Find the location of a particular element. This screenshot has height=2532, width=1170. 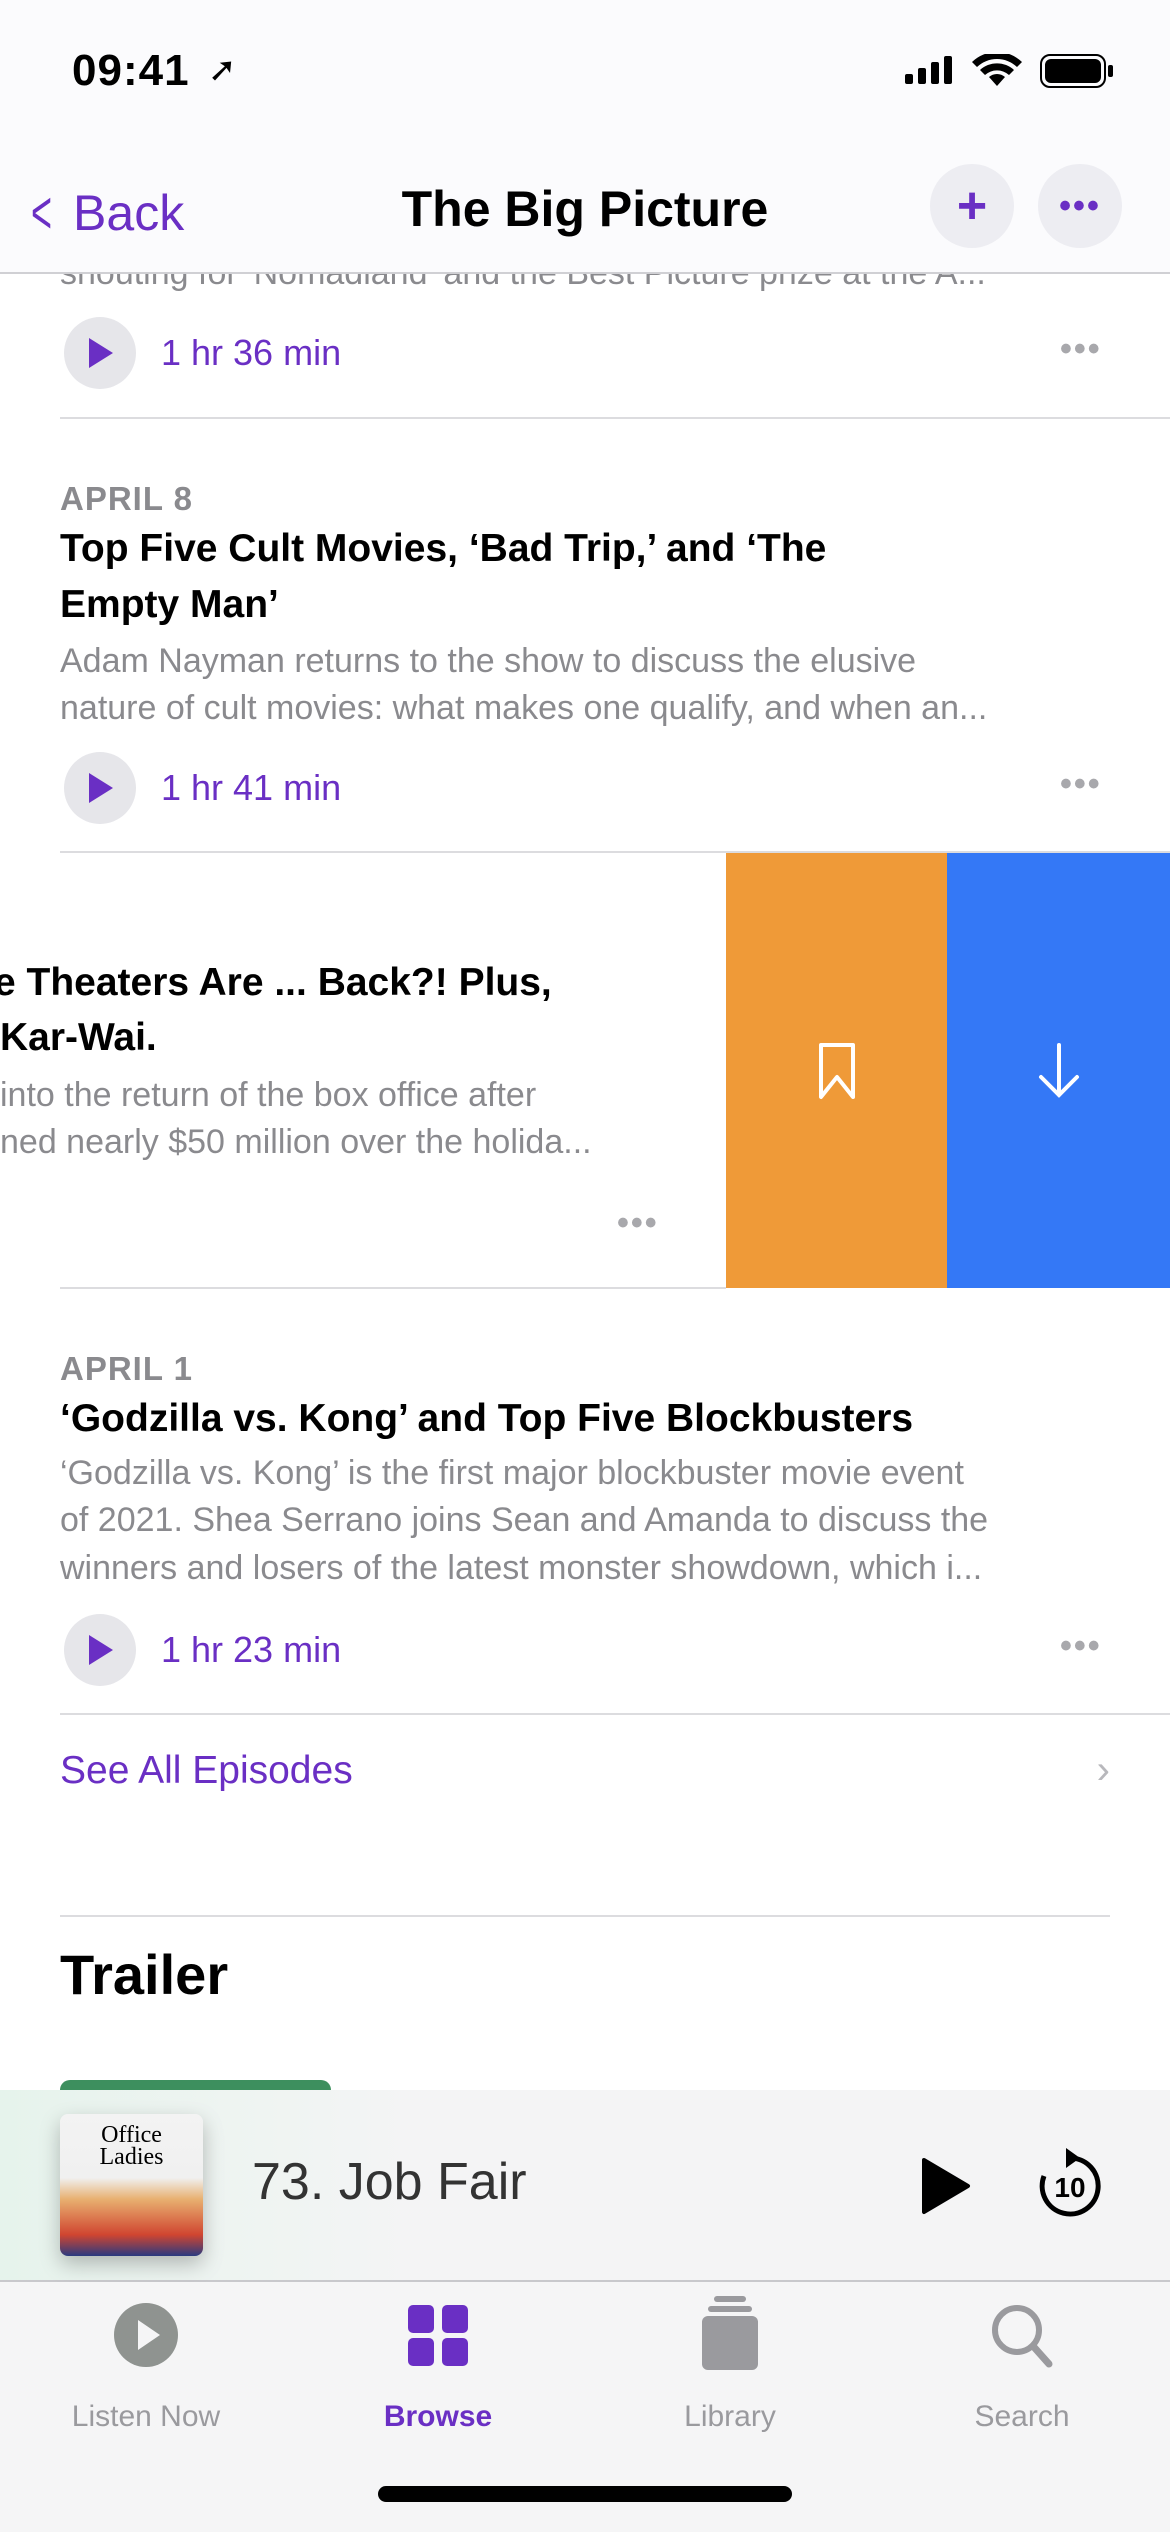

tab-label: Browse is located at coordinates (438, 2416).